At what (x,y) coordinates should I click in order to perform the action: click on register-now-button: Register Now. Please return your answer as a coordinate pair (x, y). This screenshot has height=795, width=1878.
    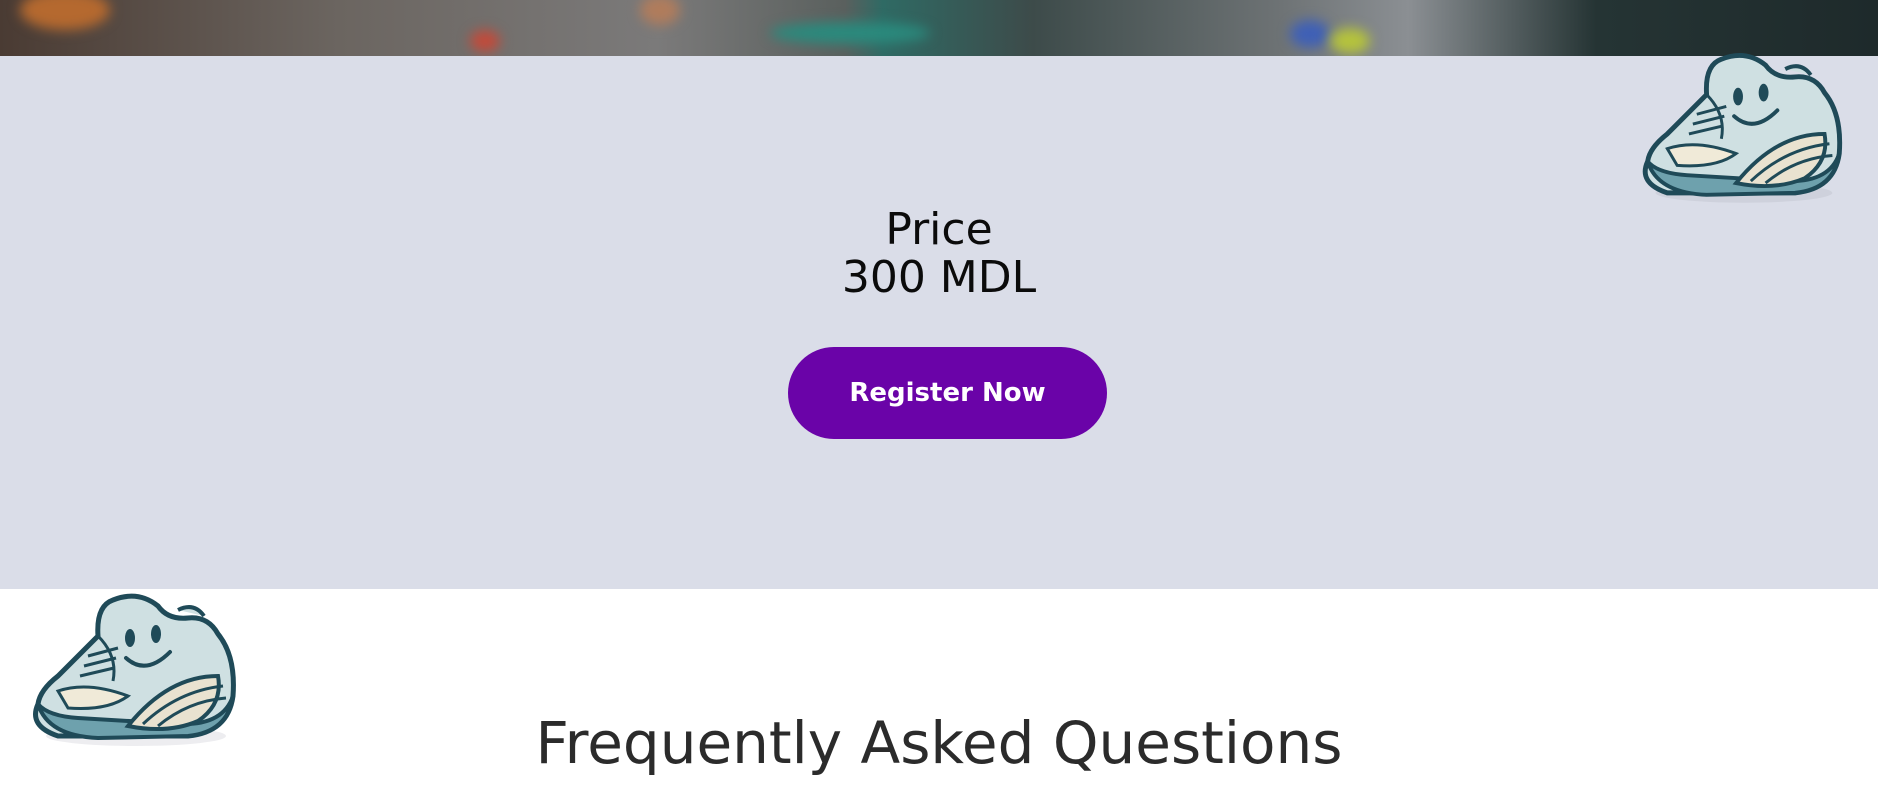
    Looking at the image, I should click on (947, 393).